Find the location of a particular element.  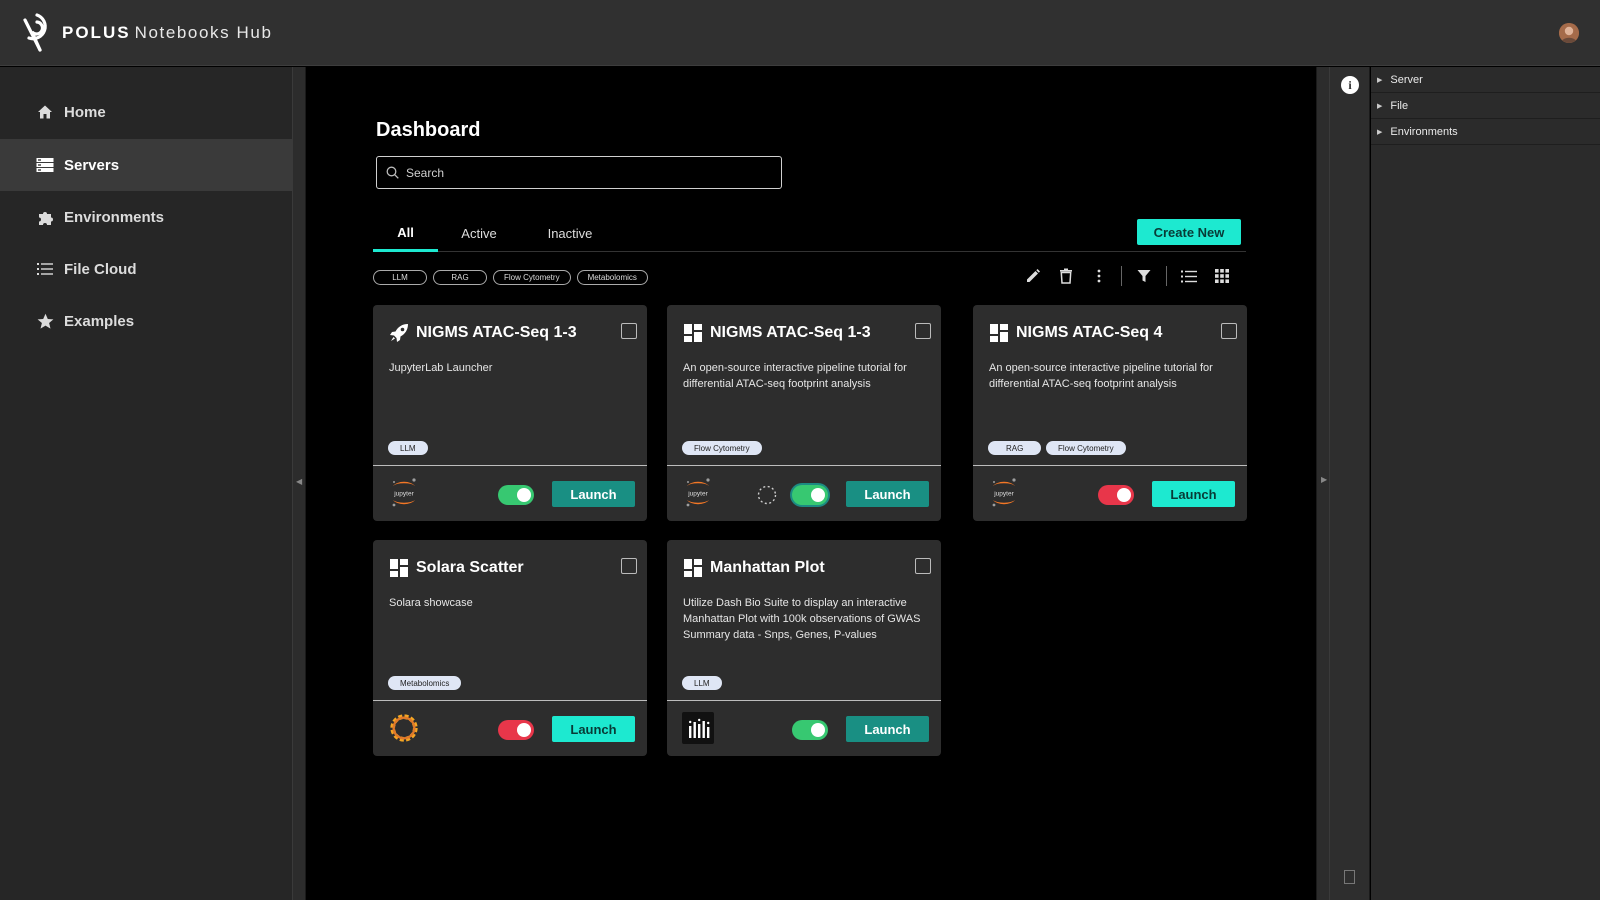

sidebar-item-servers: Servers is located at coordinates (146, 165).